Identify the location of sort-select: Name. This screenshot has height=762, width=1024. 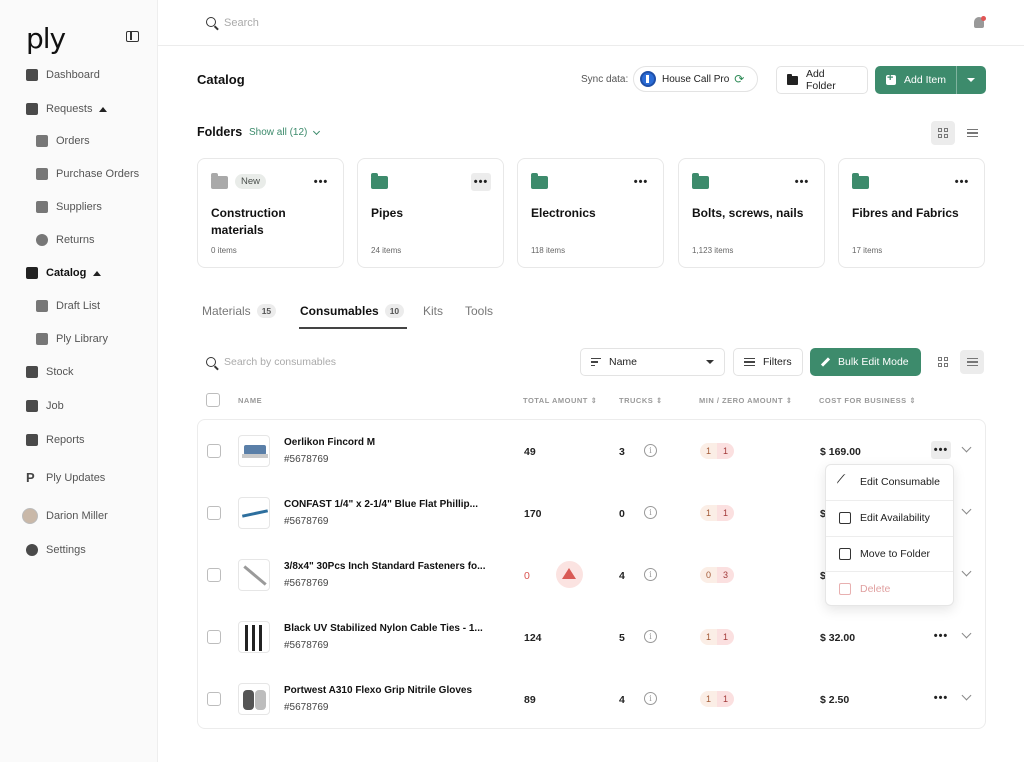
(652, 362).